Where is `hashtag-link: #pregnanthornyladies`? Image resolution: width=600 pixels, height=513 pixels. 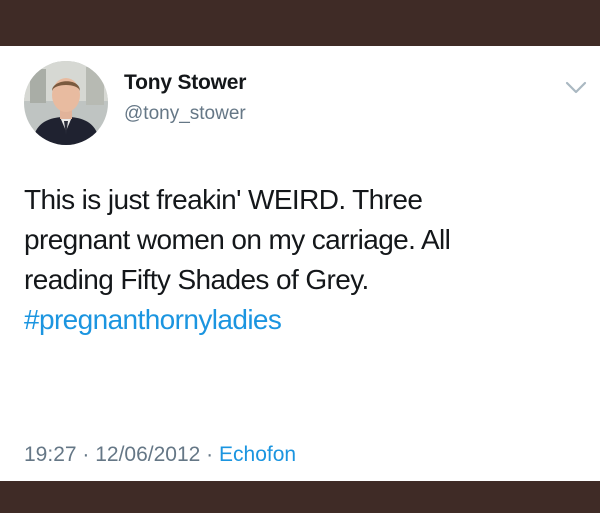
hashtag-link: #pregnanthornyladies is located at coordinates (153, 319).